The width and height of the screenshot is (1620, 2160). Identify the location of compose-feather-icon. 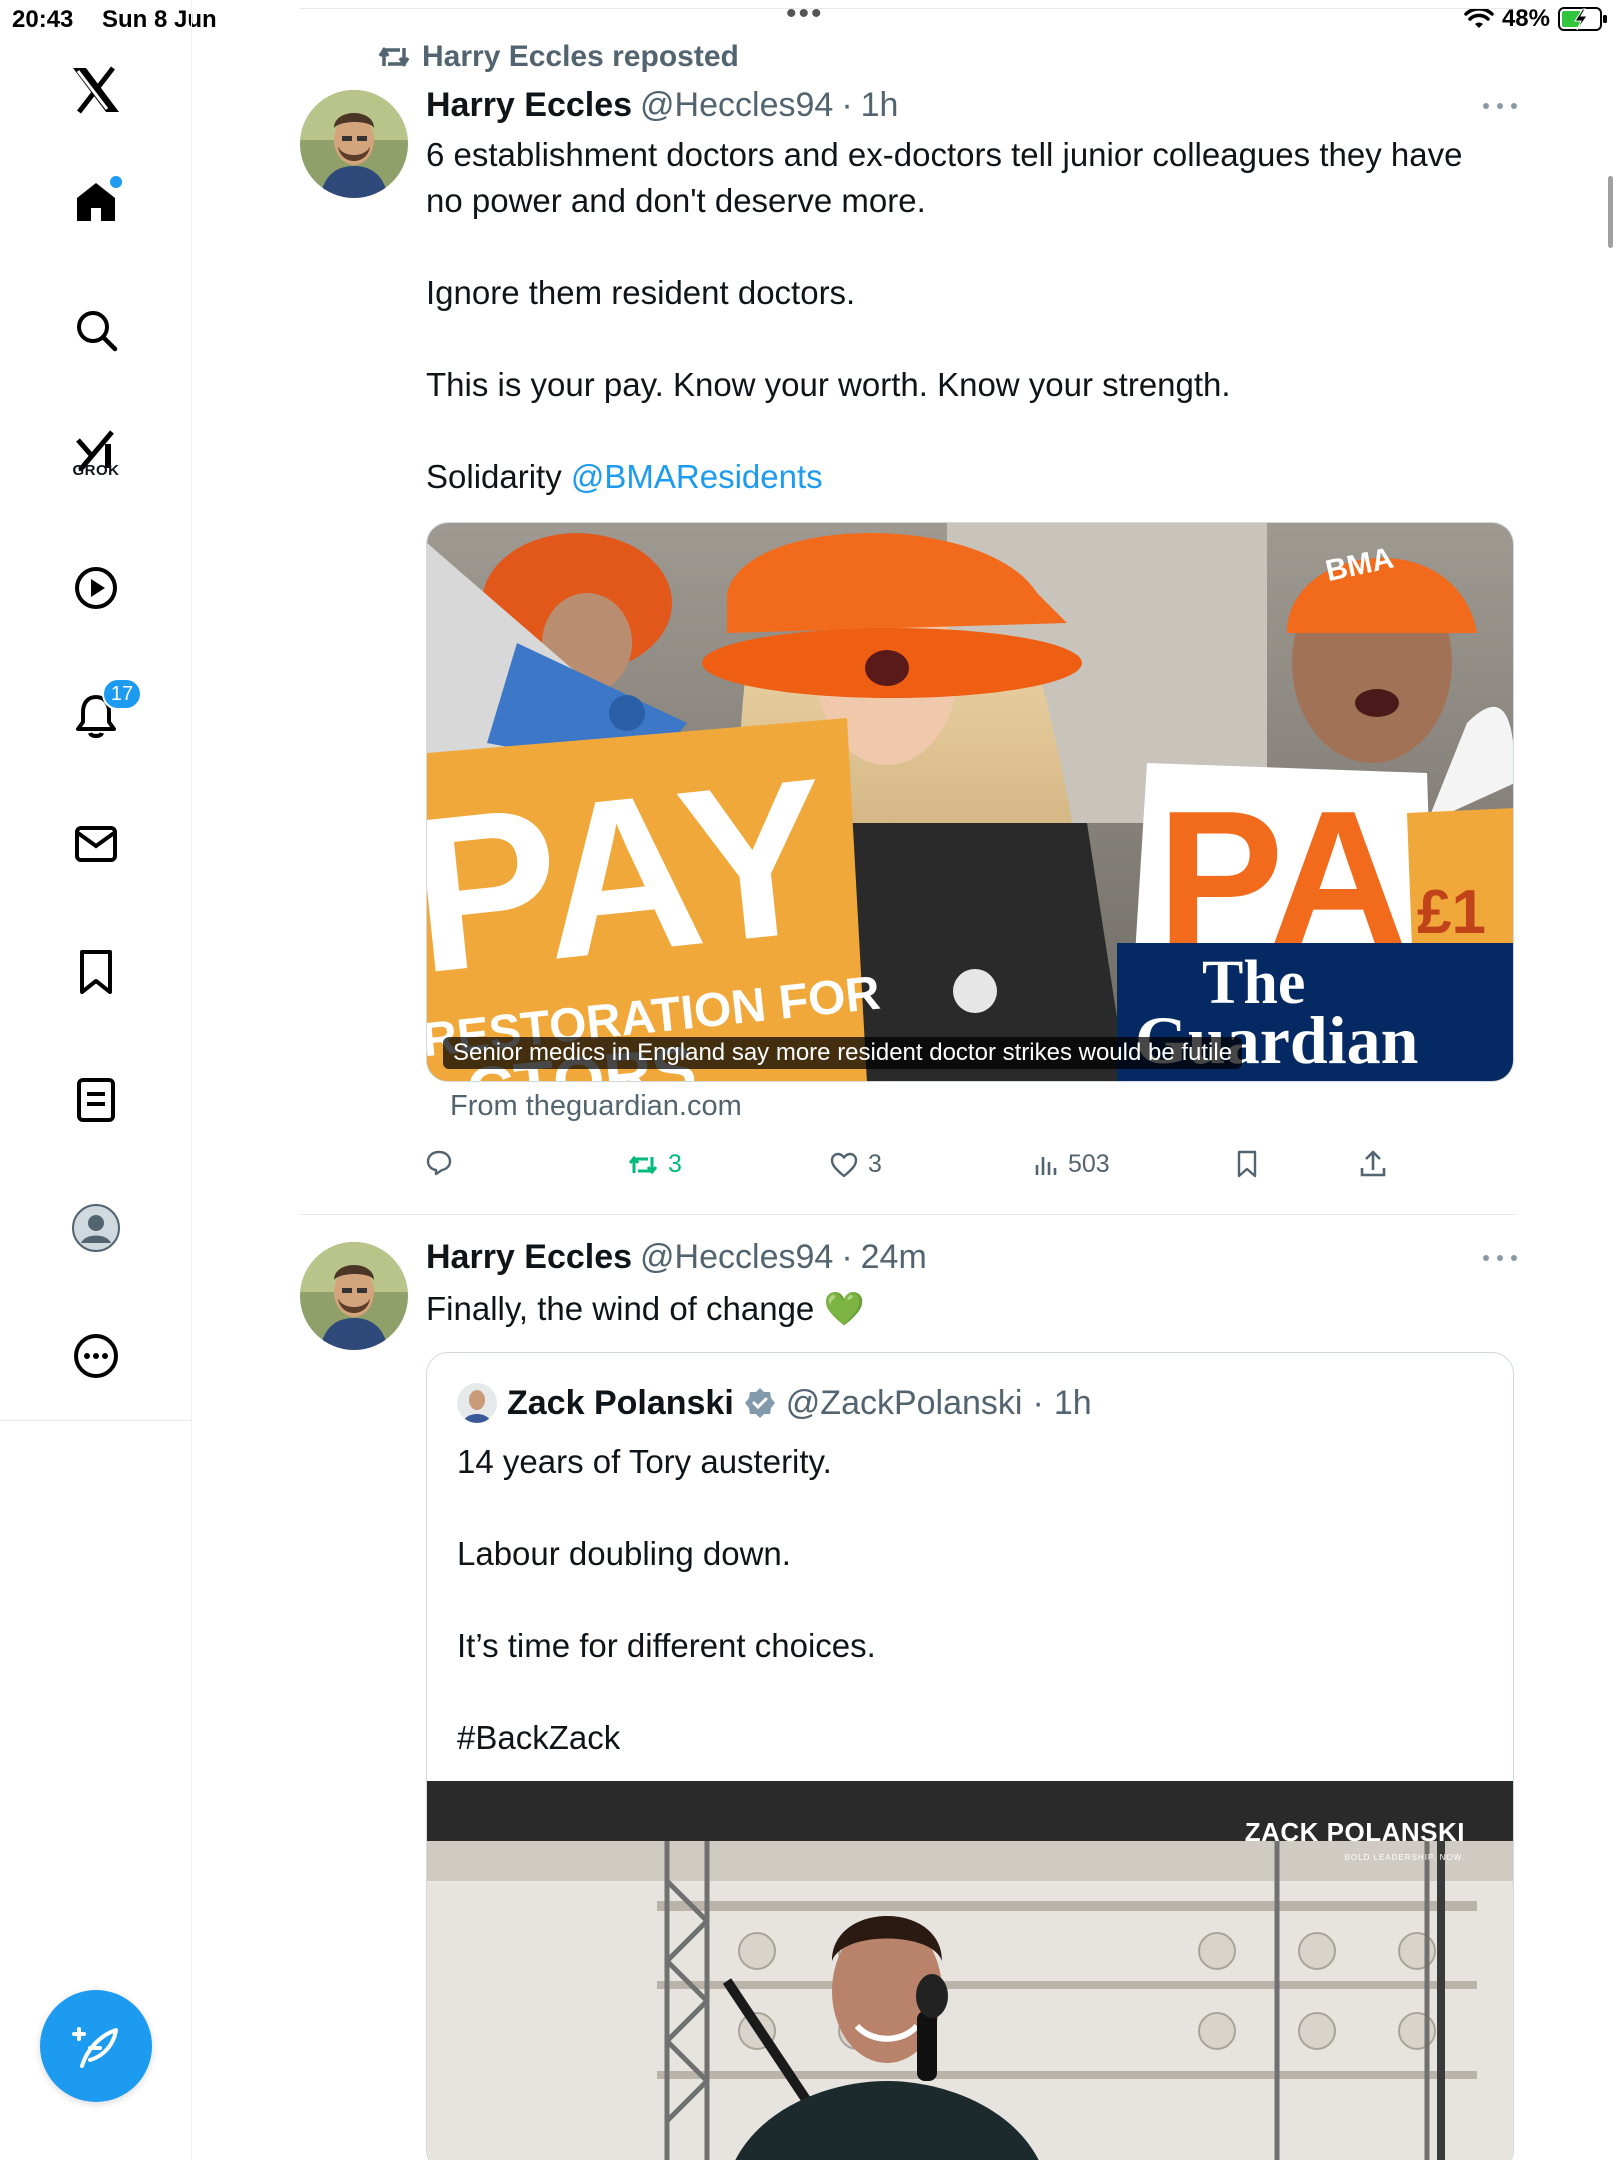
(95, 2047).